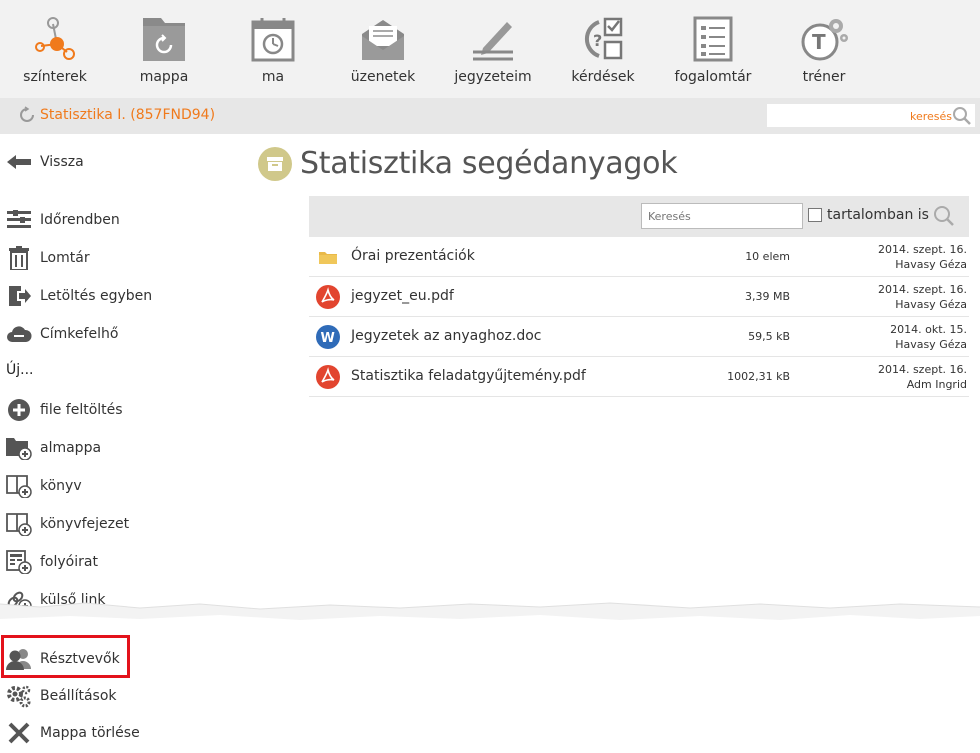  Describe the element at coordinates (85, 524) in the screenshot. I see `sidebar-item-label: könyvfejezet` at that location.